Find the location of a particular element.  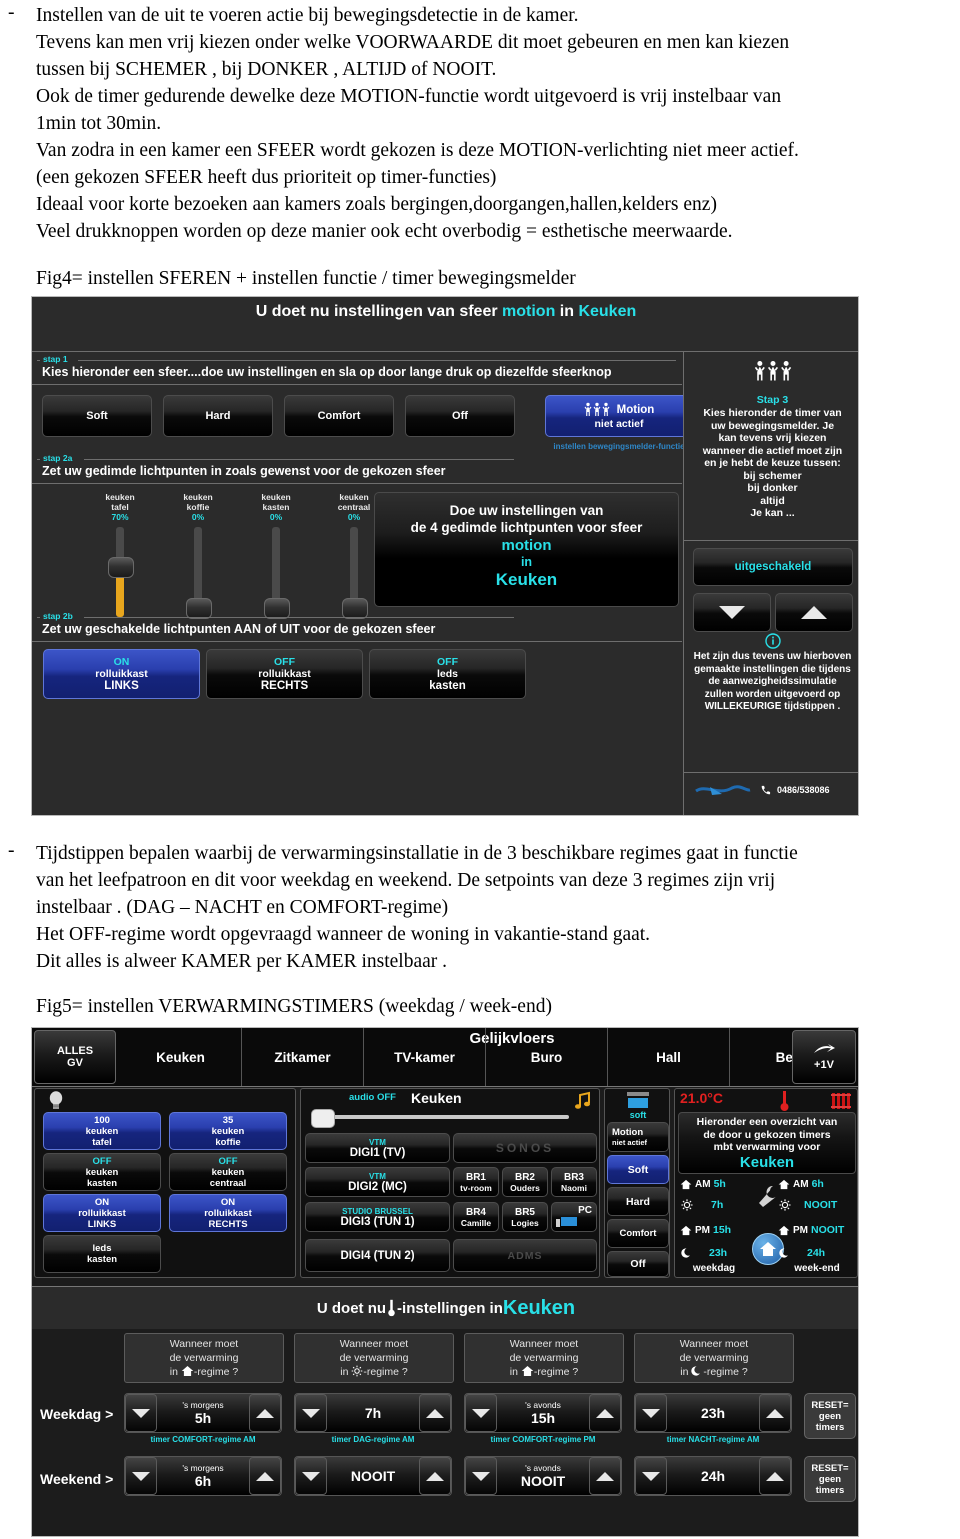

tab-tv-kamer: TV-kamer is located at coordinates (425, 1057).